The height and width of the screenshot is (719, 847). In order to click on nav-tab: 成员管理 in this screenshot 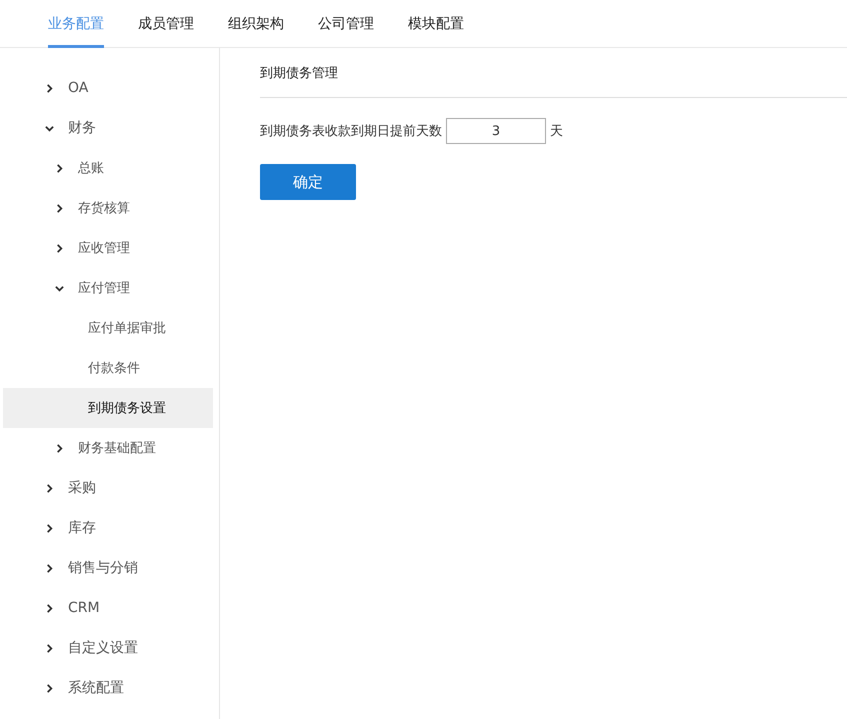, I will do `click(166, 24)`.